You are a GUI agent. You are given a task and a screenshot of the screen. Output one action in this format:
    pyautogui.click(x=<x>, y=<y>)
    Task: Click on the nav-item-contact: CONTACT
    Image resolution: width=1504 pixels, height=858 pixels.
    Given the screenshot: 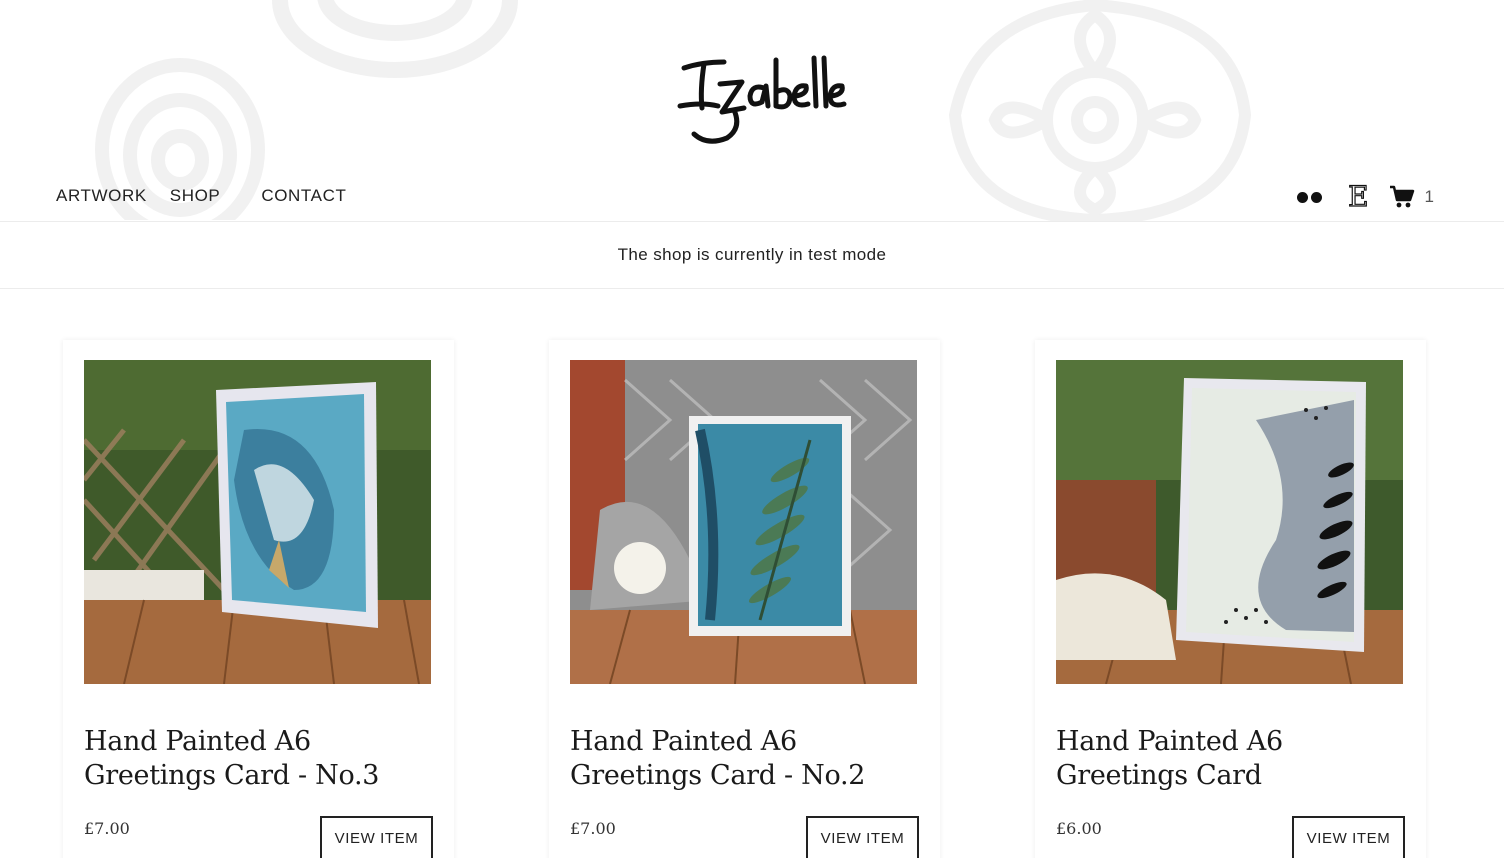 What is the action you would take?
    pyautogui.click(x=303, y=196)
    